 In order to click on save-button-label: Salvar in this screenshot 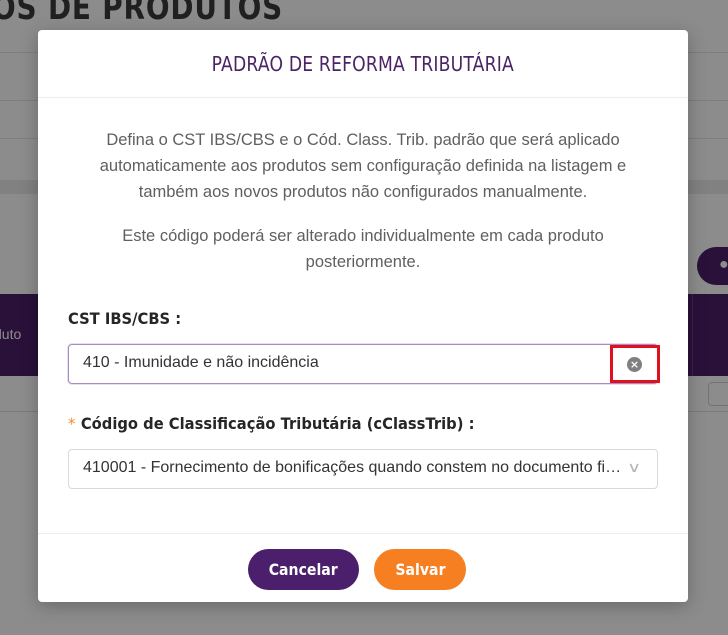, I will do `click(420, 569)`.